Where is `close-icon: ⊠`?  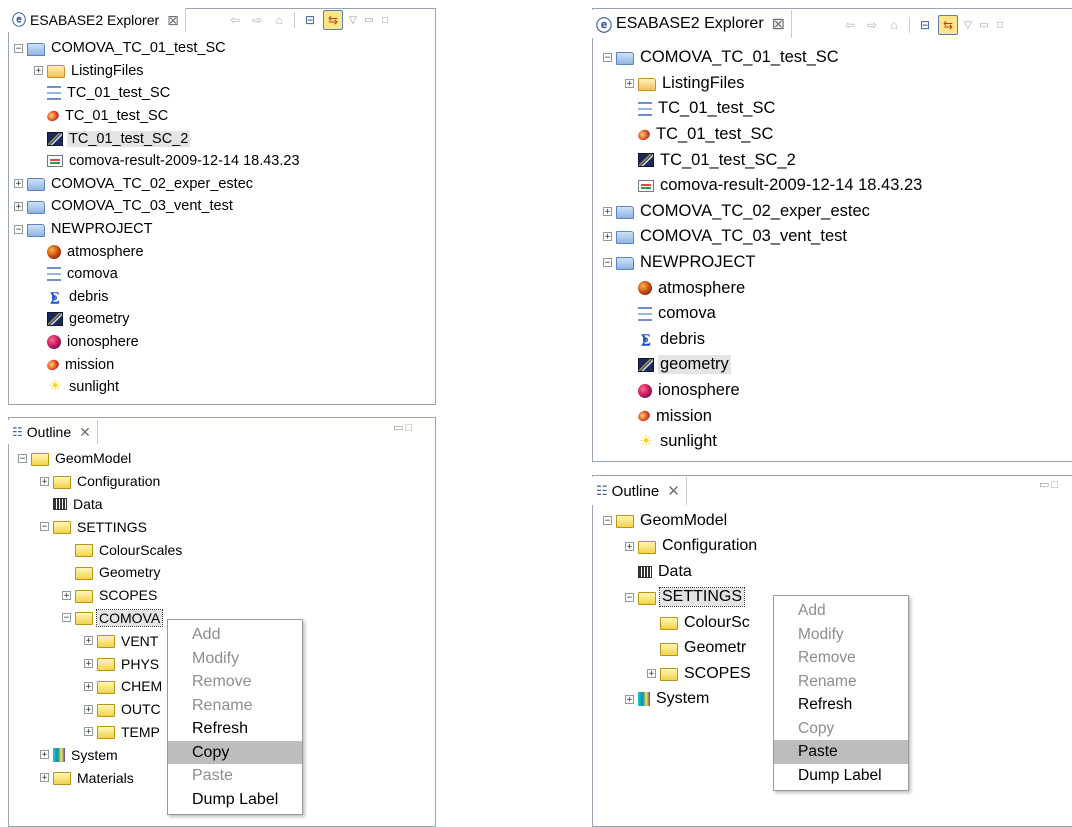 close-icon: ⊠ is located at coordinates (173, 20).